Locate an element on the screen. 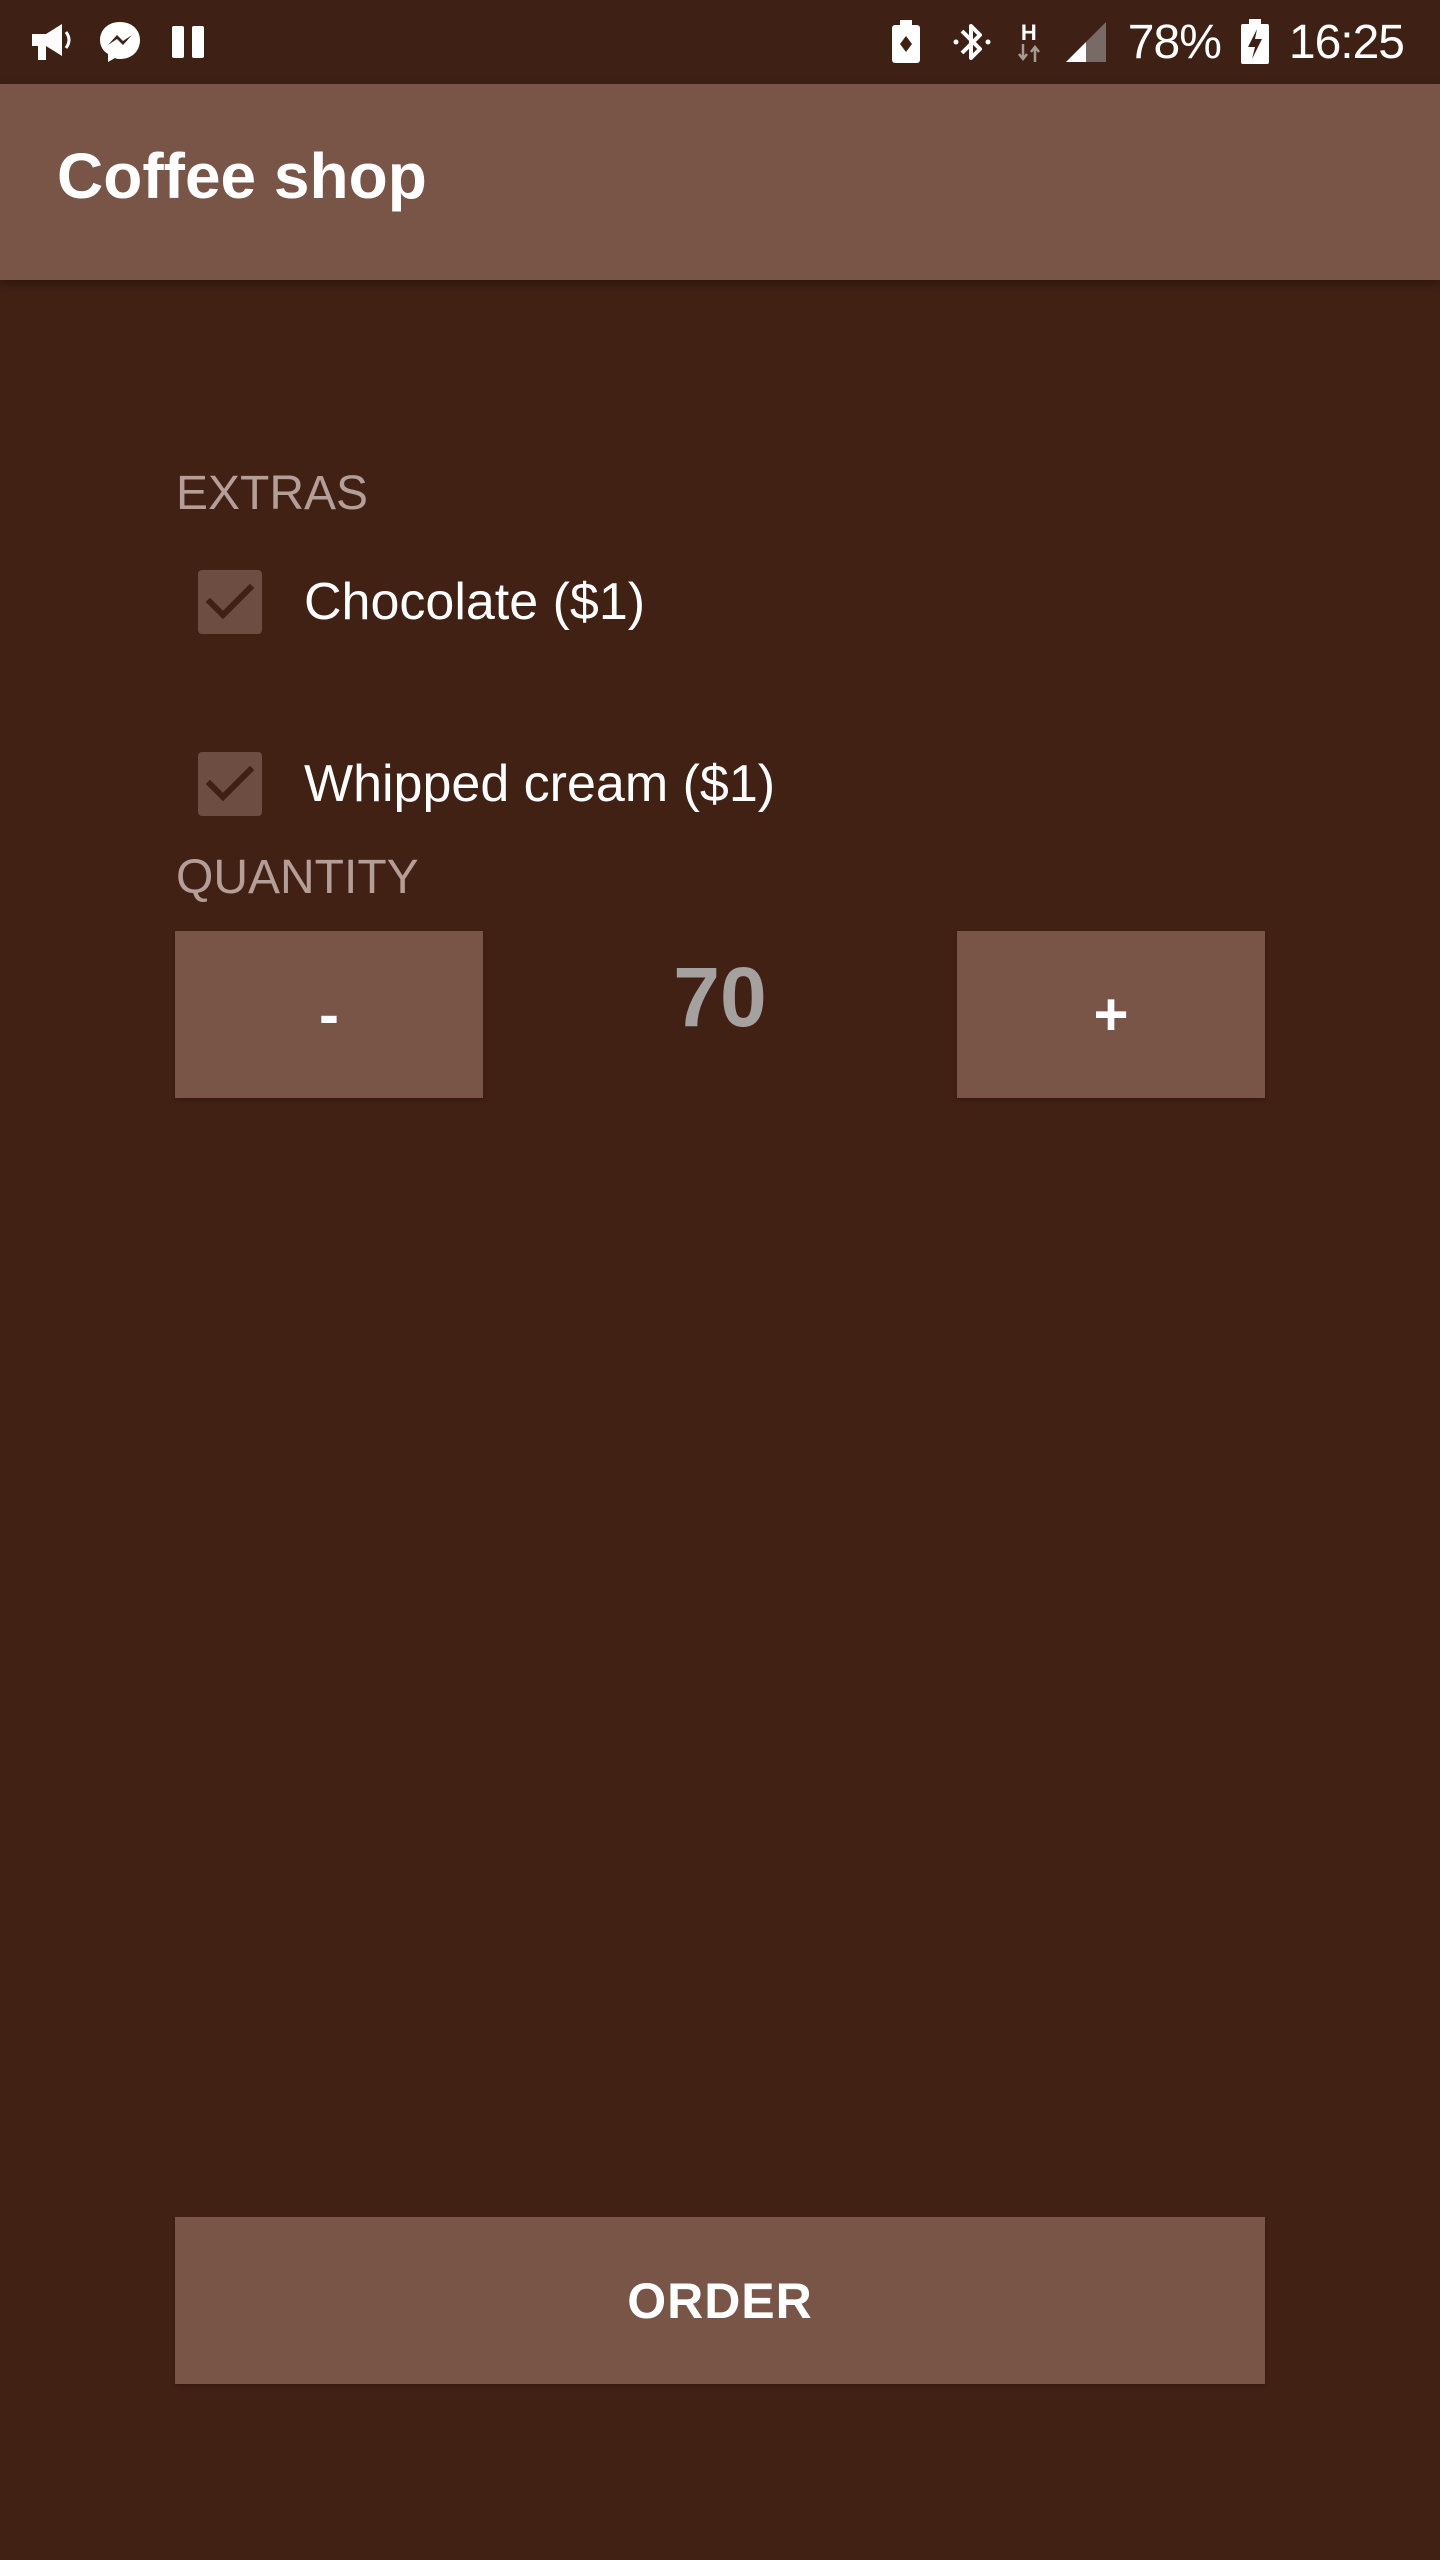 Image resolution: width=1440 pixels, height=2560 pixels. network-type-label: H is located at coordinates (1028, 32).